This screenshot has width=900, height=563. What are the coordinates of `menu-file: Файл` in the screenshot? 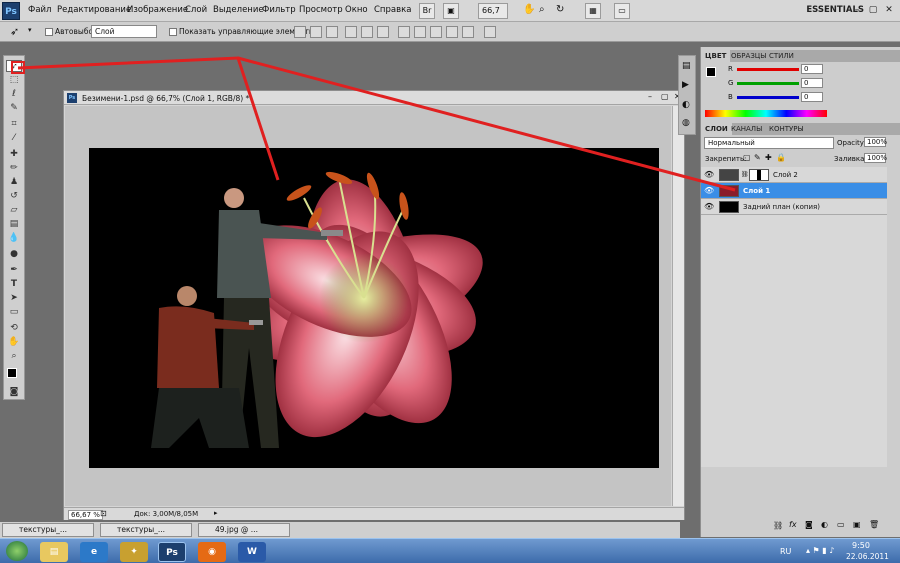 It's located at (39, 10).